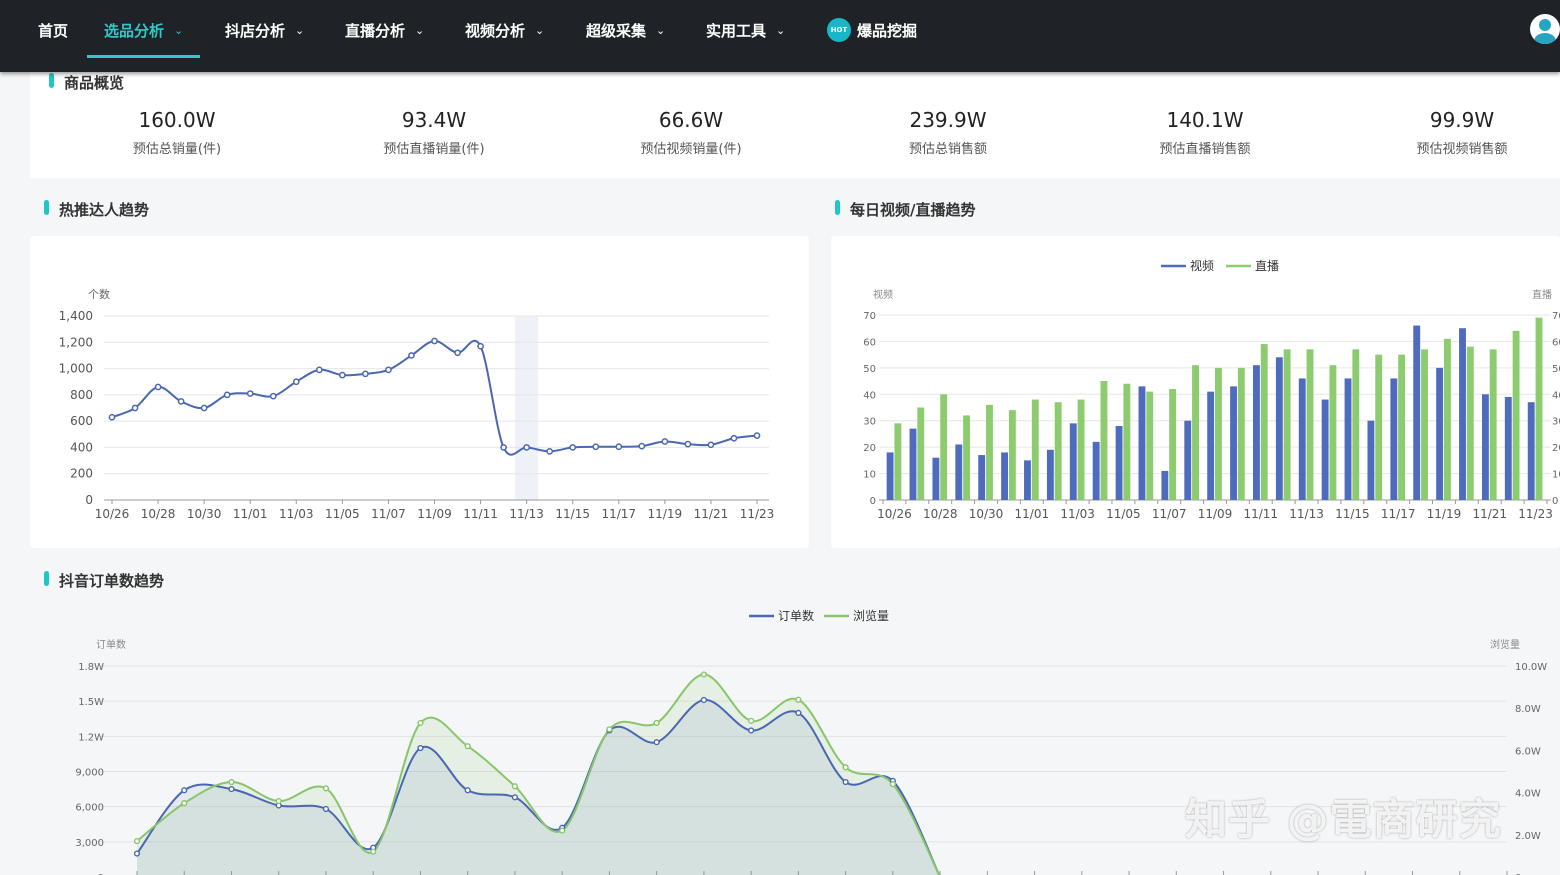 This screenshot has height=875, width=1560. I want to click on nav-video-analysis-label: 视频分析, so click(495, 31).